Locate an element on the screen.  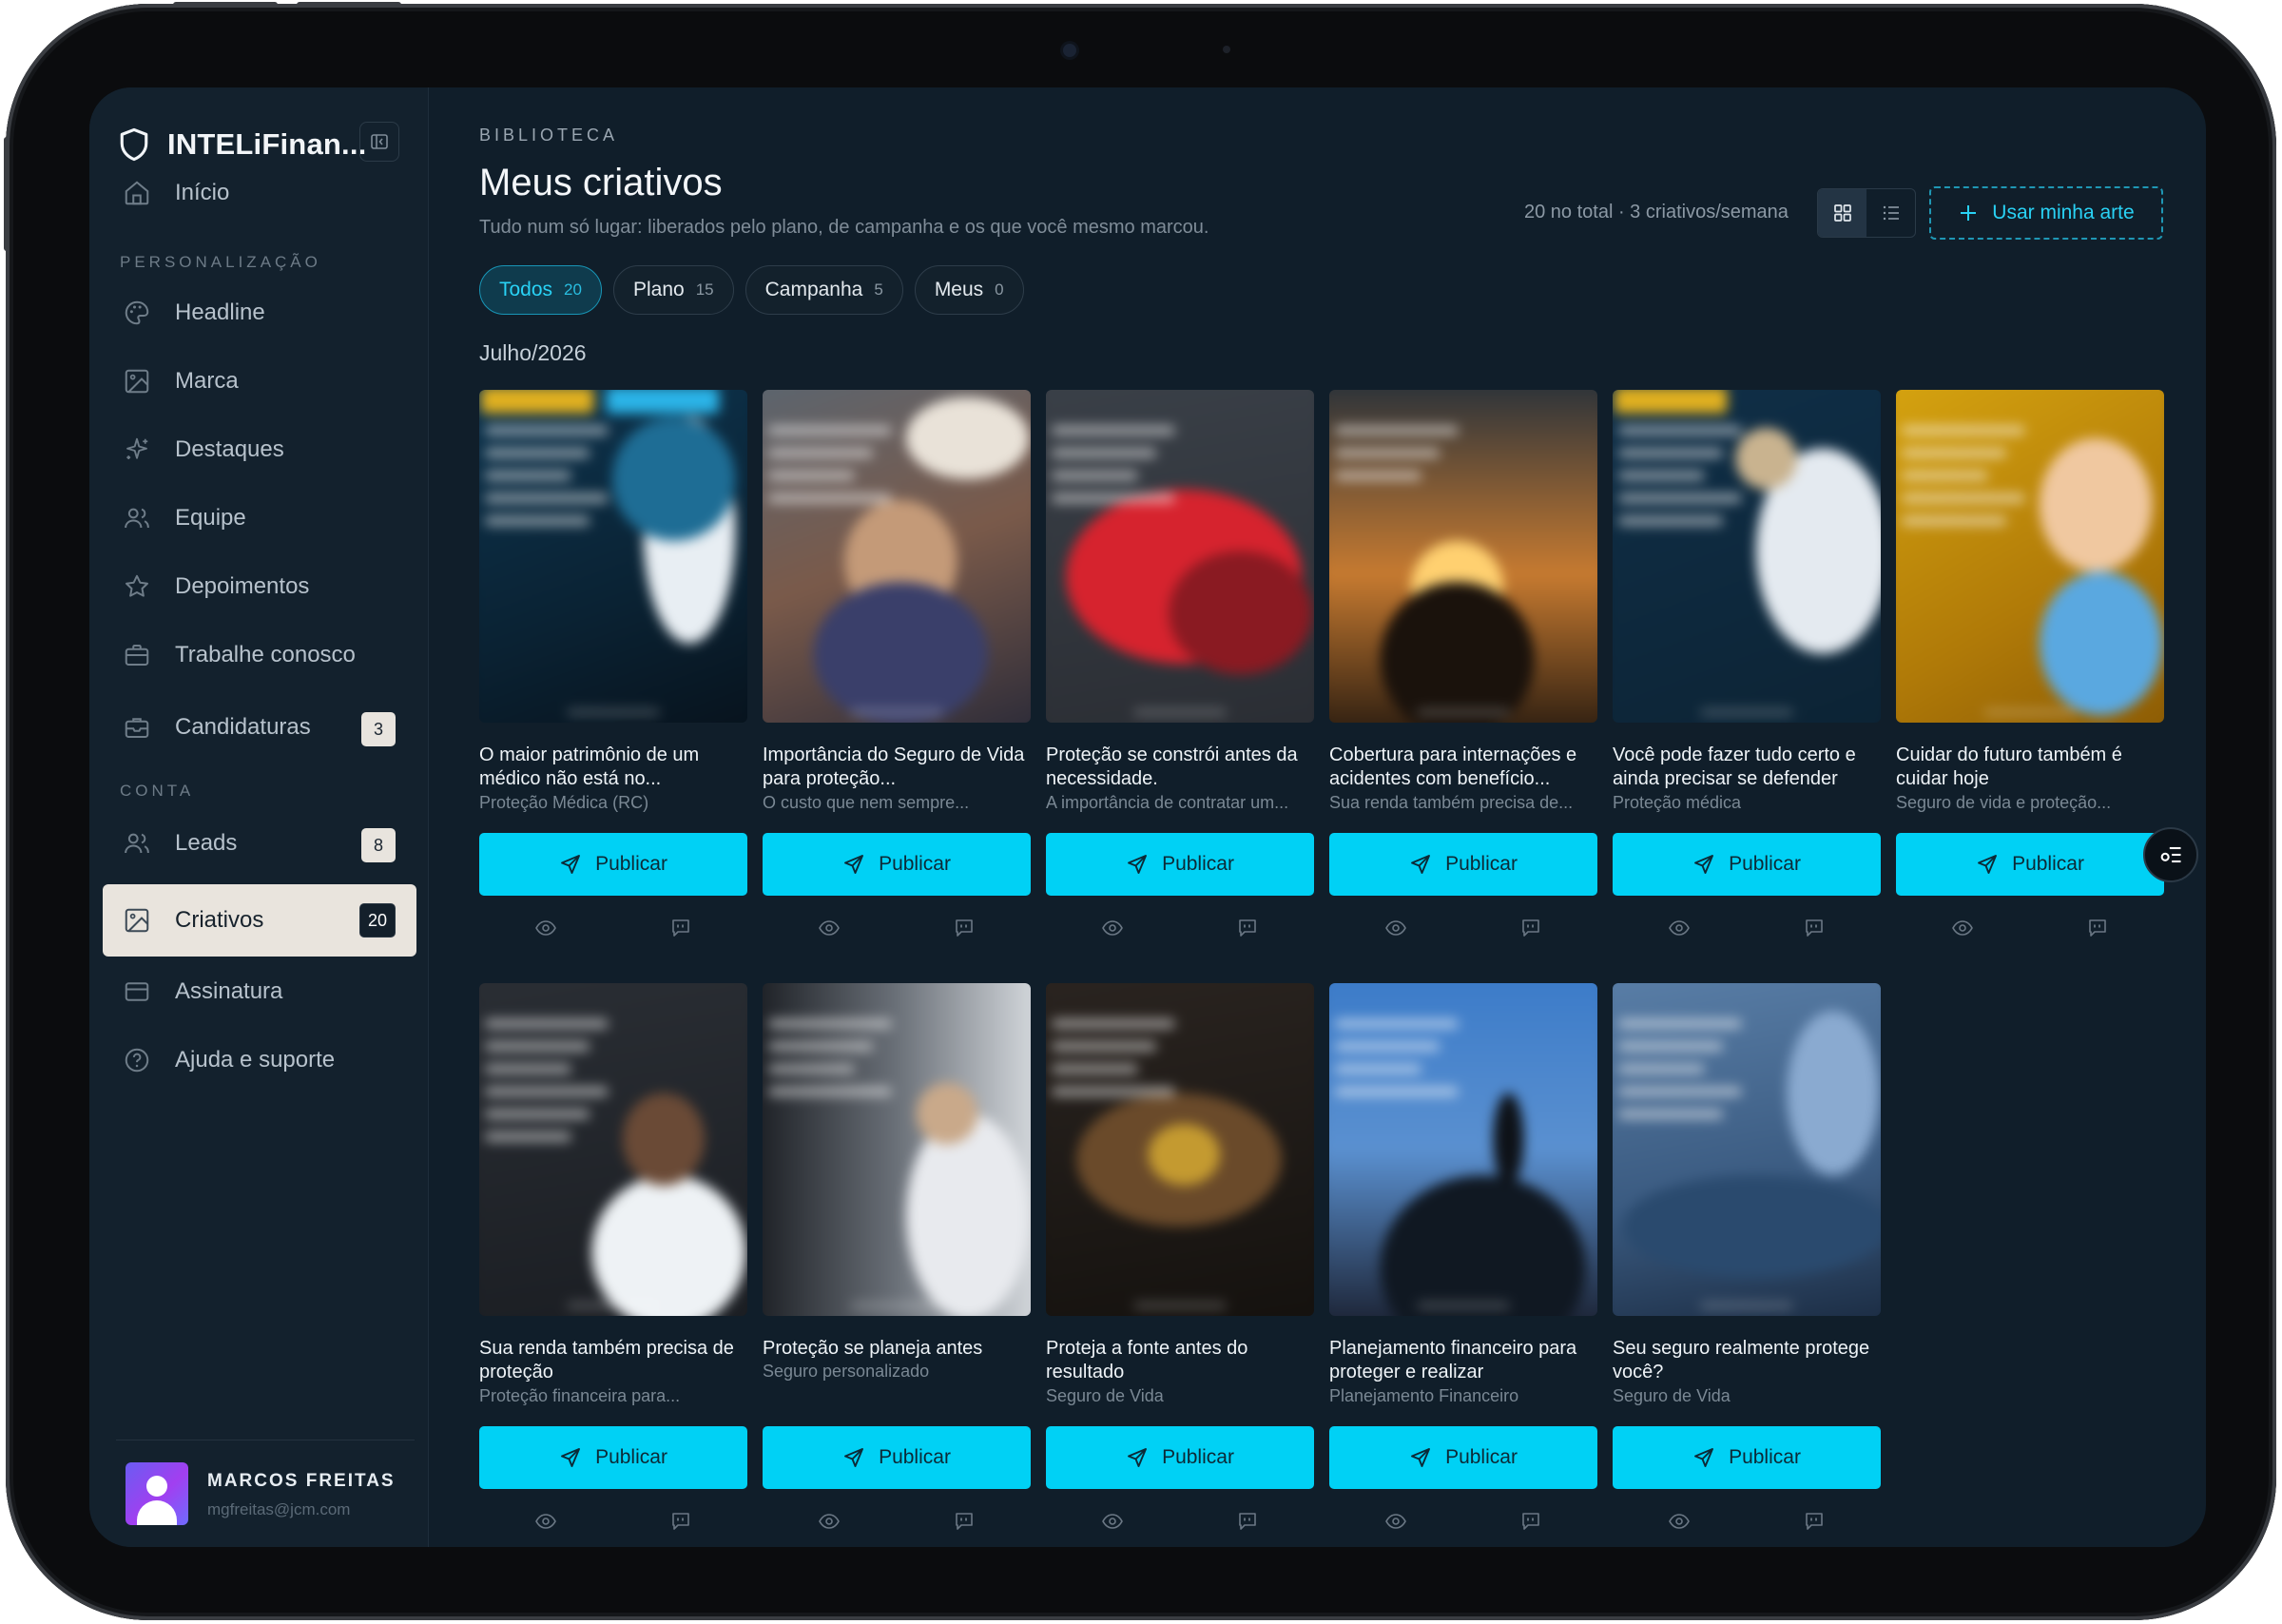
sidebar-collapse-button is located at coordinates (379, 142).